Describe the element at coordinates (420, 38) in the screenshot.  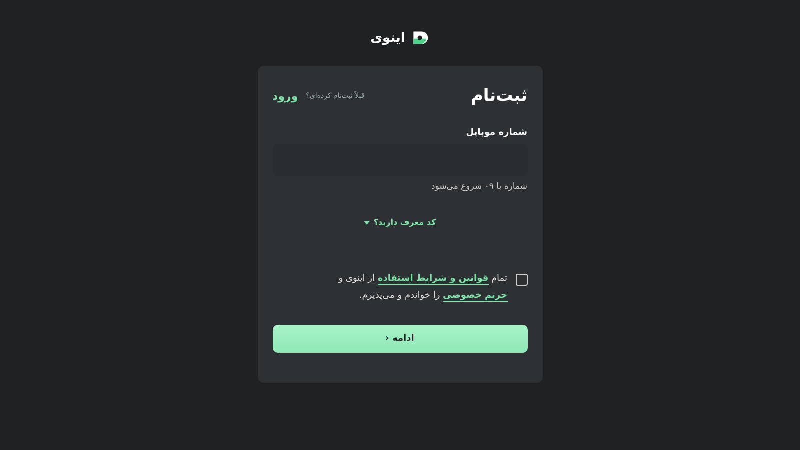
I see `logo-icon` at that location.